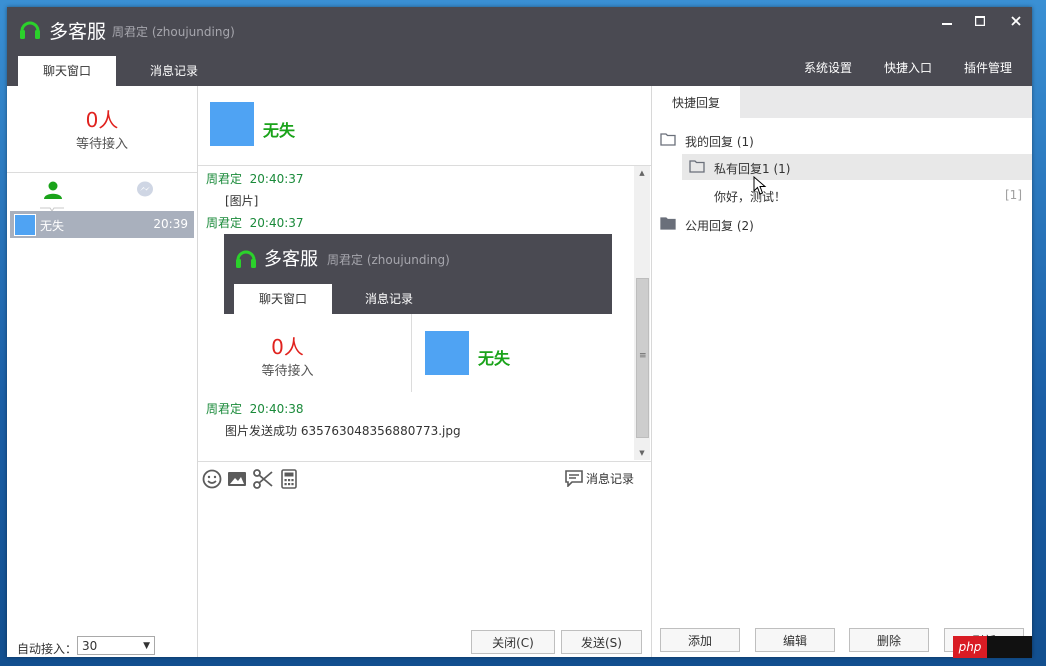  I want to click on mouse-pointer-icon, so click(760, 185).